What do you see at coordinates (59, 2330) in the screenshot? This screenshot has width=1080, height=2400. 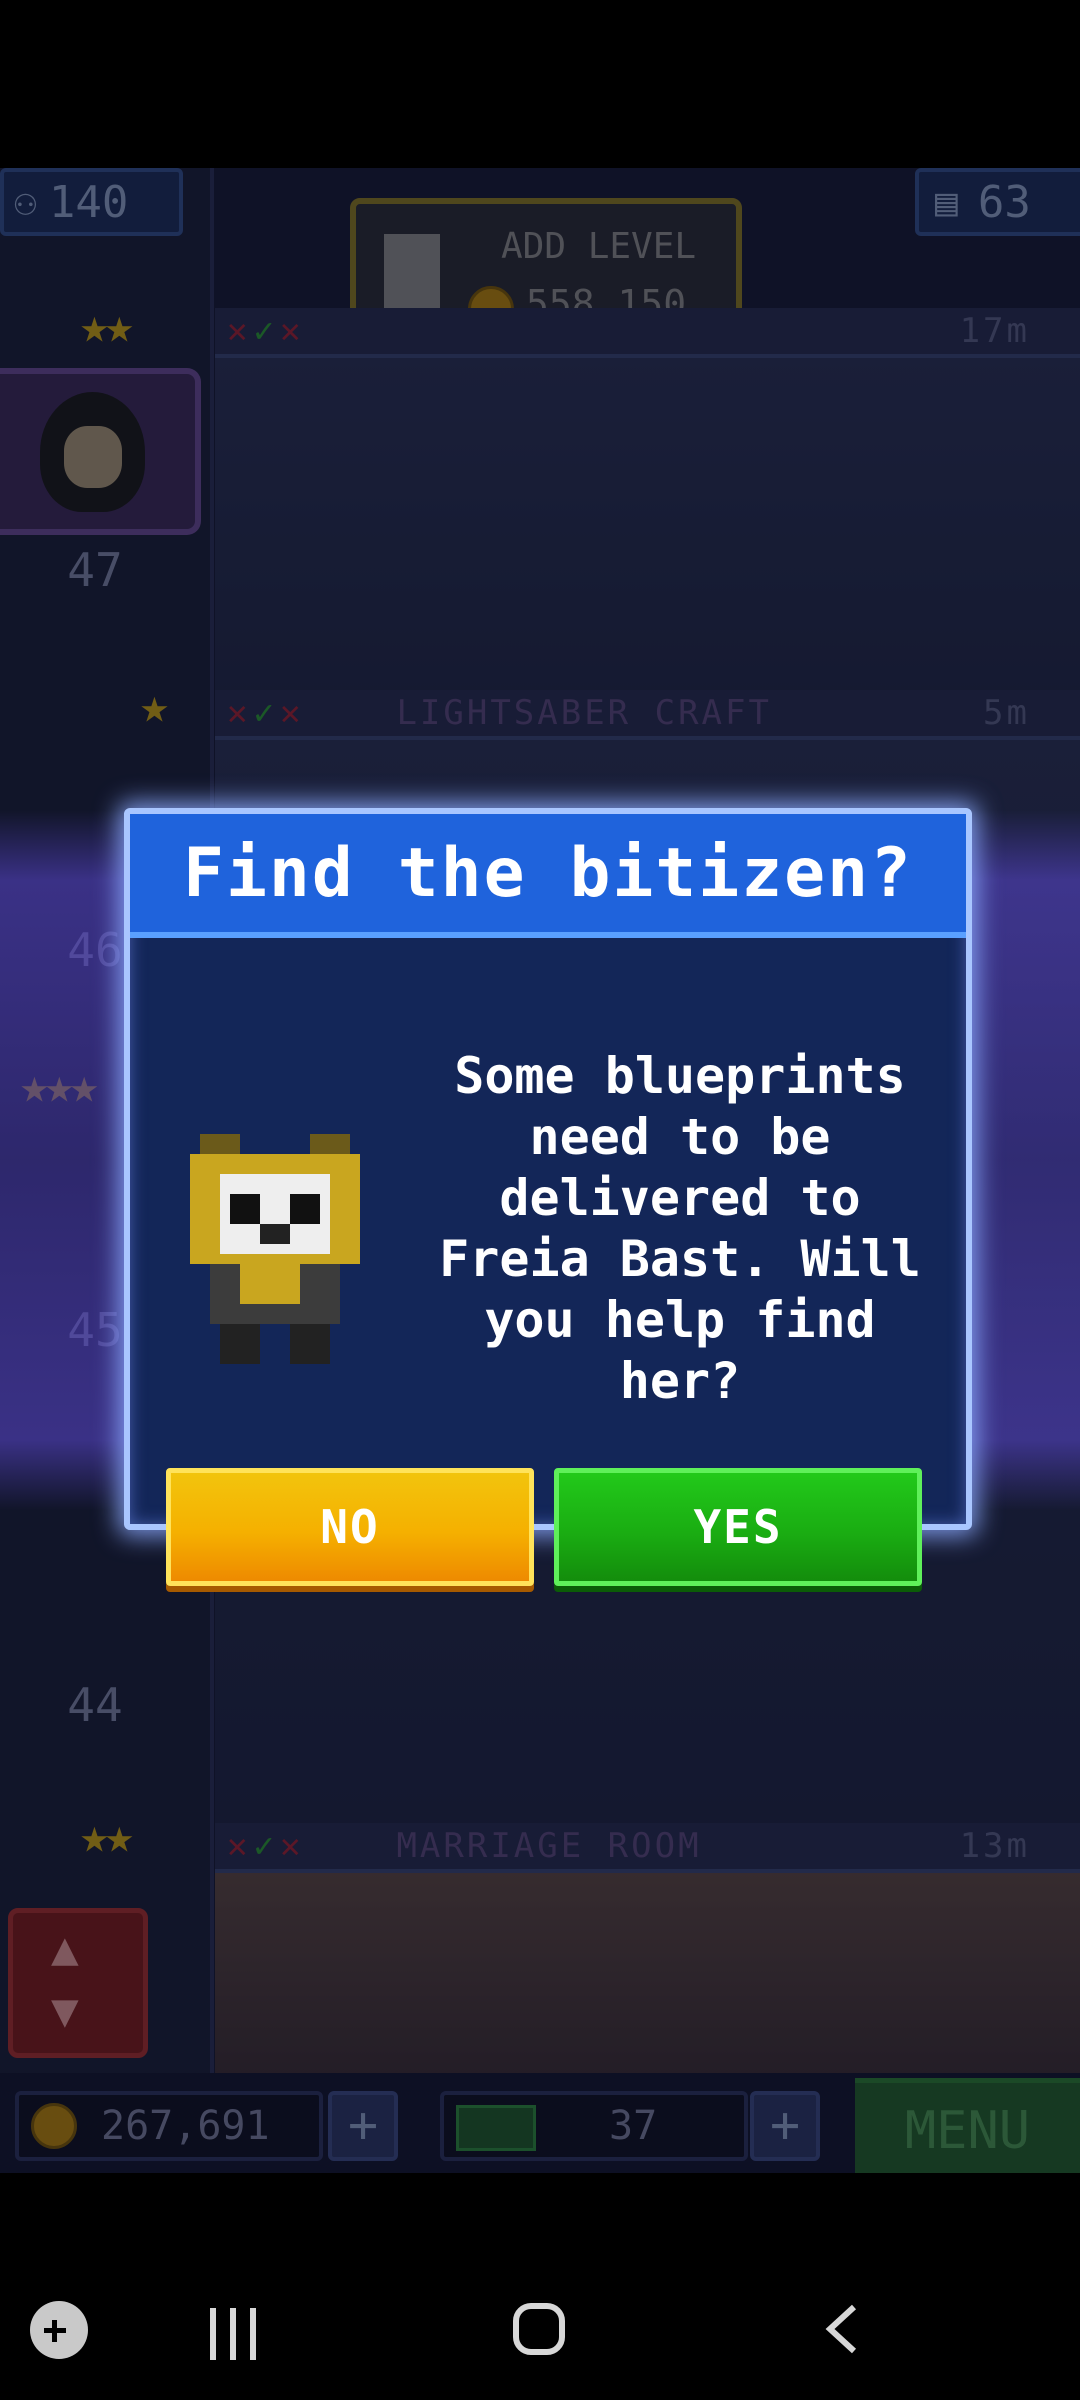 I see `game-launcher-icon` at bounding box center [59, 2330].